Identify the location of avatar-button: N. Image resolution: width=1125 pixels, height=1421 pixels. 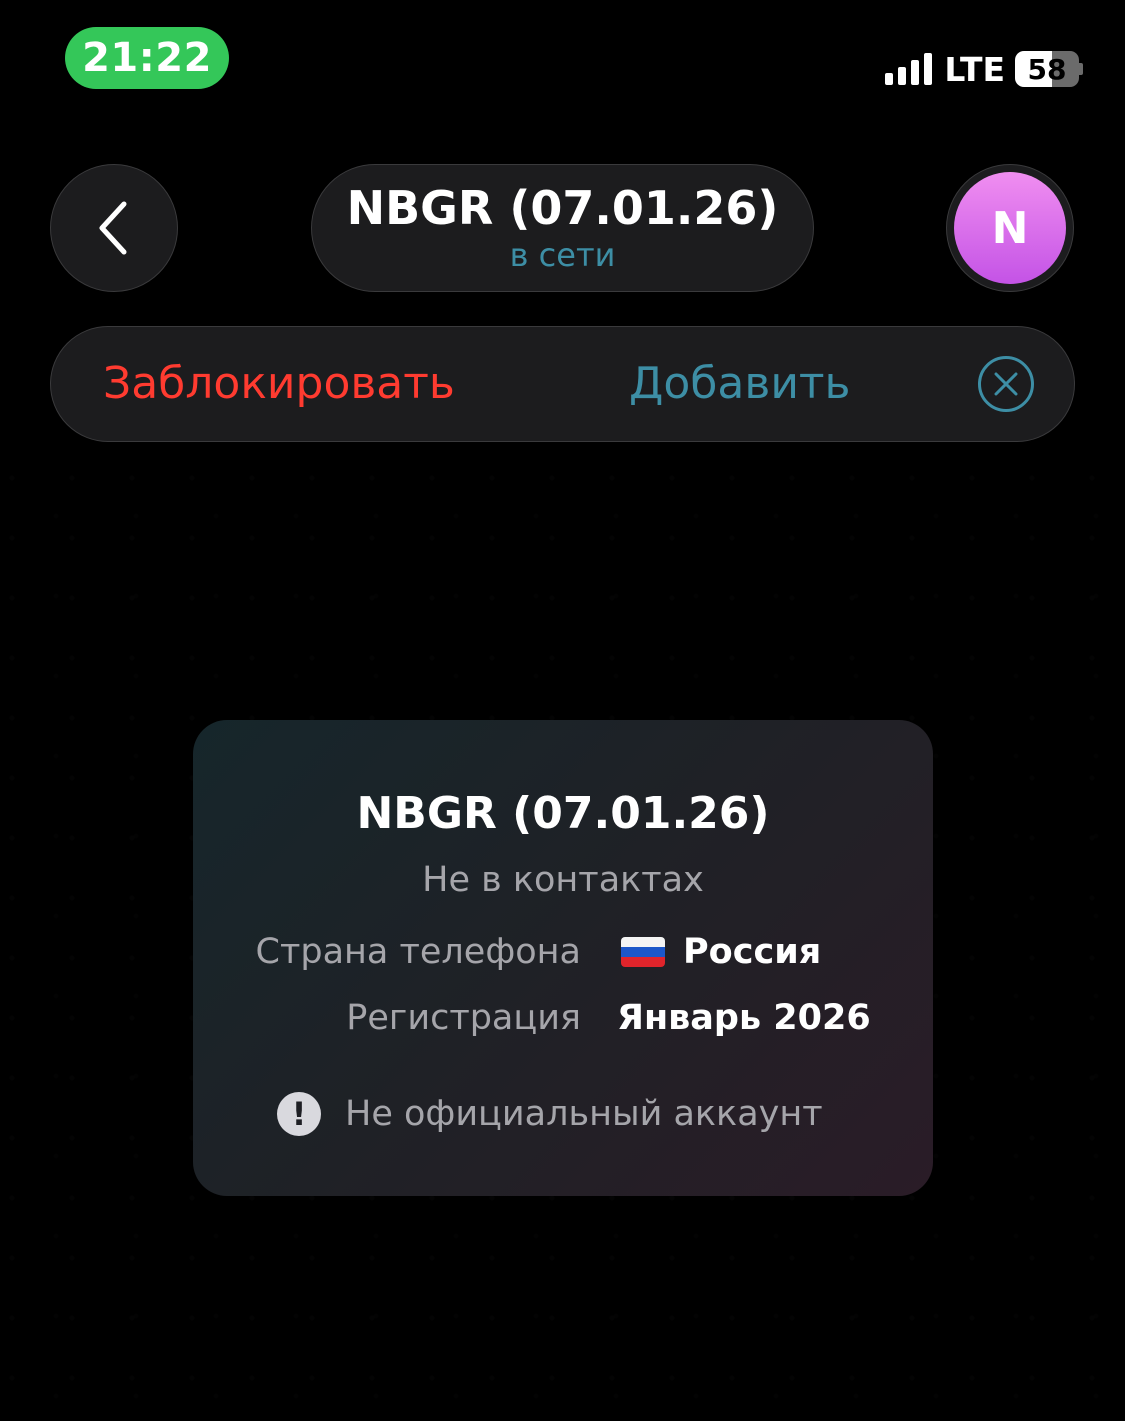
(1010, 228).